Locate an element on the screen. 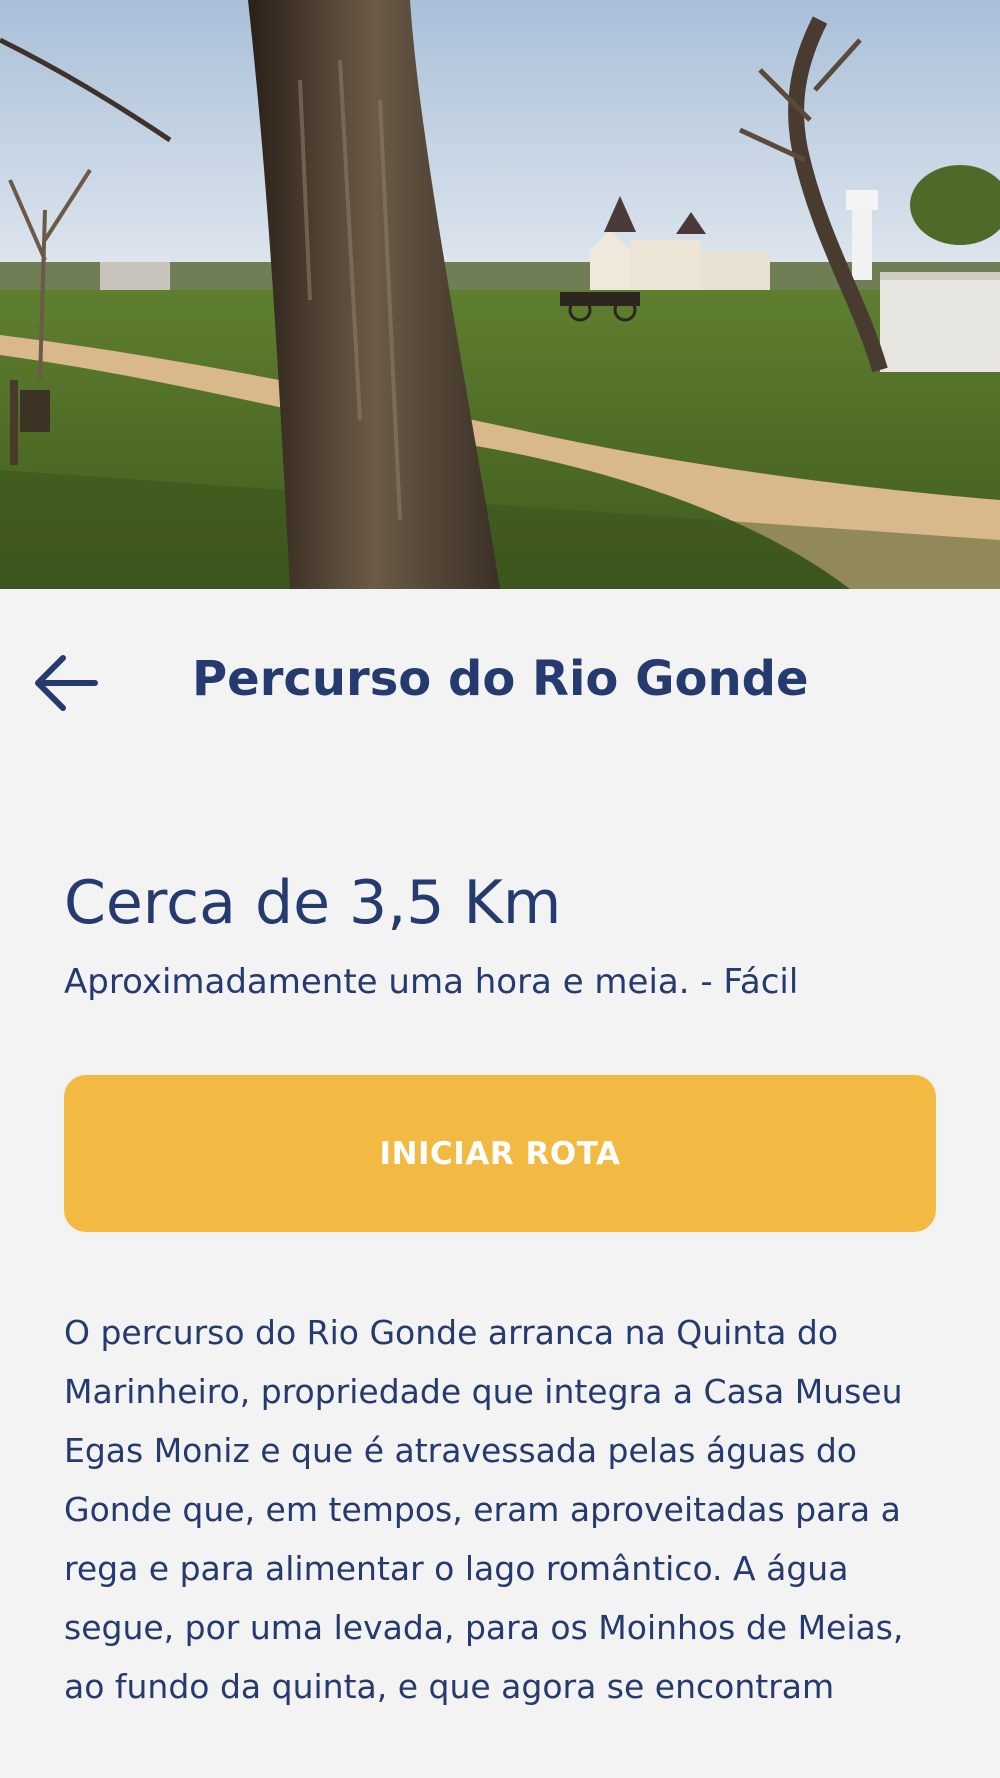 The height and width of the screenshot is (1778, 1000). arrow-left-icon is located at coordinates (66, 683).